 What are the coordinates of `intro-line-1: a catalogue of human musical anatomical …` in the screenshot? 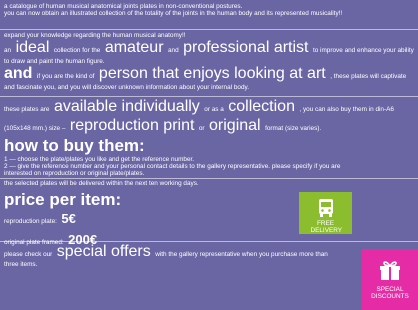 It's located at (123, 6).